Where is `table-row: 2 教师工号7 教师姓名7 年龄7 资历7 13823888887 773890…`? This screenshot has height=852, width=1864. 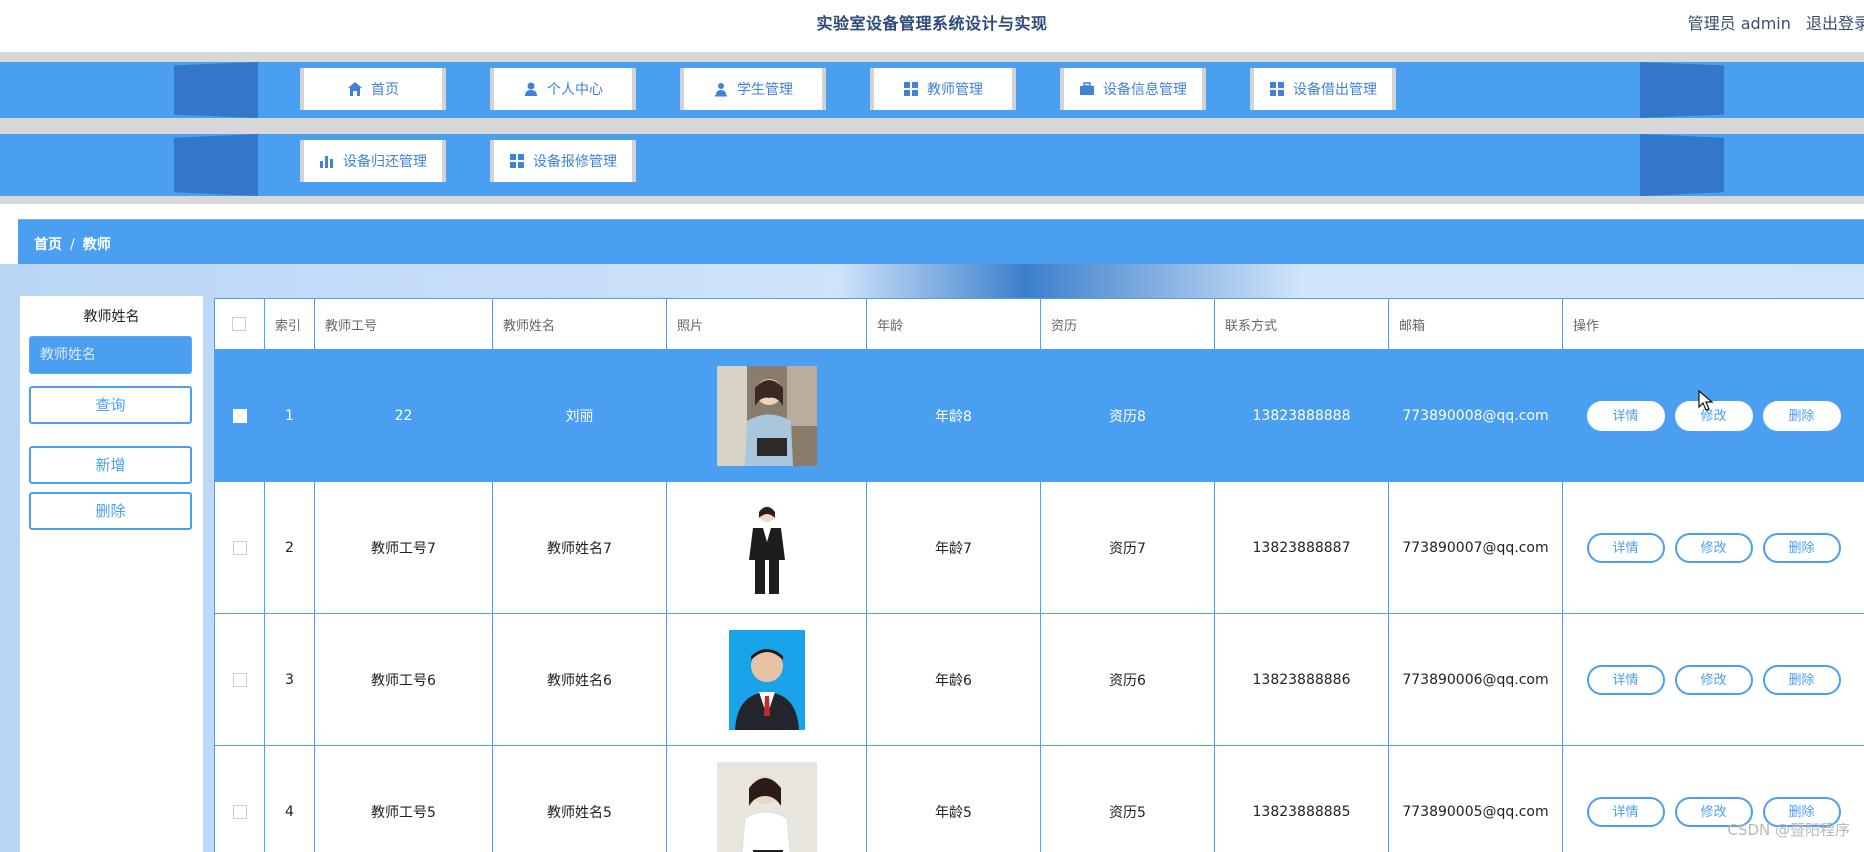 table-row: 2 教师工号7 教师姓名7 年龄7 资历7 13823888887 773890… is located at coordinates (1039, 547).